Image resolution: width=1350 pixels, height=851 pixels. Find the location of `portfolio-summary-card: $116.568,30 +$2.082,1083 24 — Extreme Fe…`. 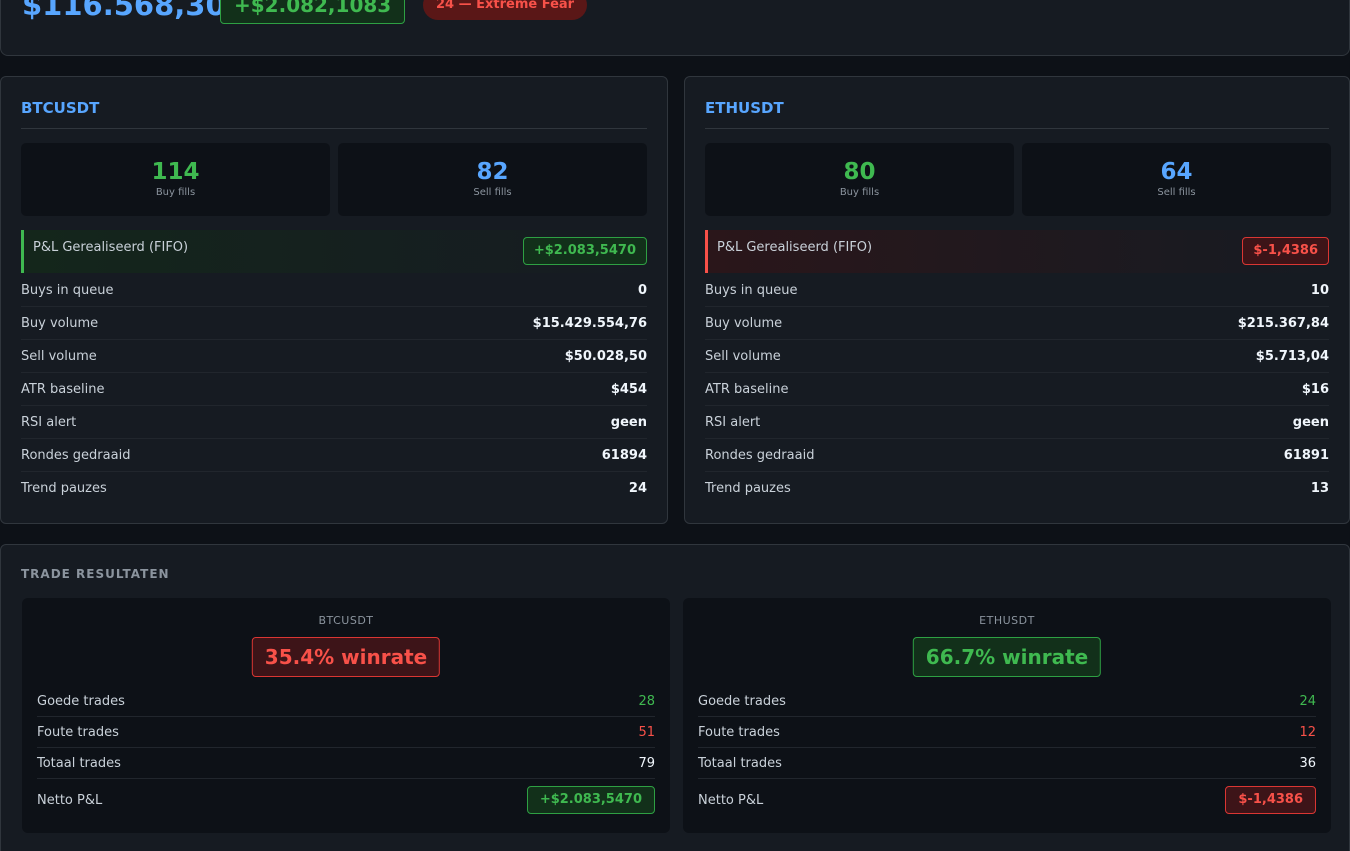

portfolio-summary-card: $116.568,30 +$2.082,1083 24 — Extreme Fe… is located at coordinates (675, 28).